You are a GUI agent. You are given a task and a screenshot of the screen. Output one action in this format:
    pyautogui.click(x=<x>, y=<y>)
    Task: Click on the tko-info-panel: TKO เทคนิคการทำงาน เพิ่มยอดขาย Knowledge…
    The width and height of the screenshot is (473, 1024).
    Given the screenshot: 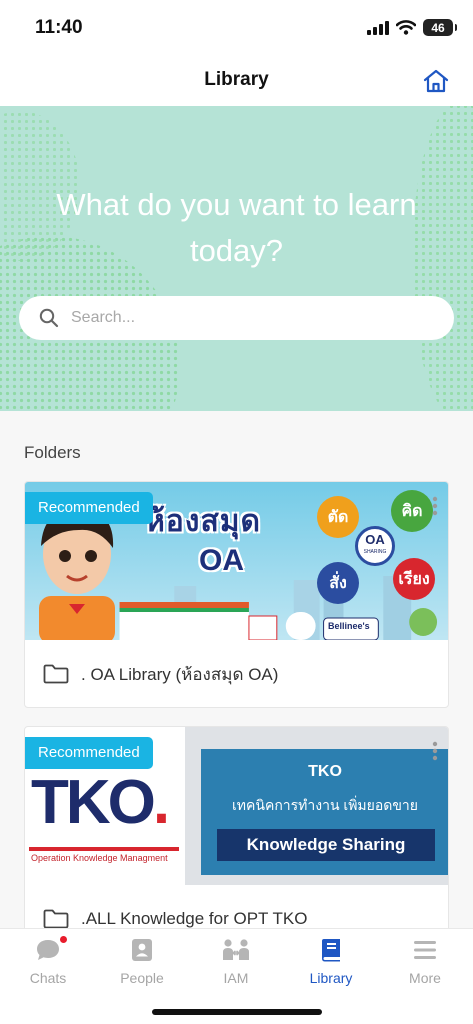 What is the action you would take?
    pyautogui.click(x=324, y=812)
    